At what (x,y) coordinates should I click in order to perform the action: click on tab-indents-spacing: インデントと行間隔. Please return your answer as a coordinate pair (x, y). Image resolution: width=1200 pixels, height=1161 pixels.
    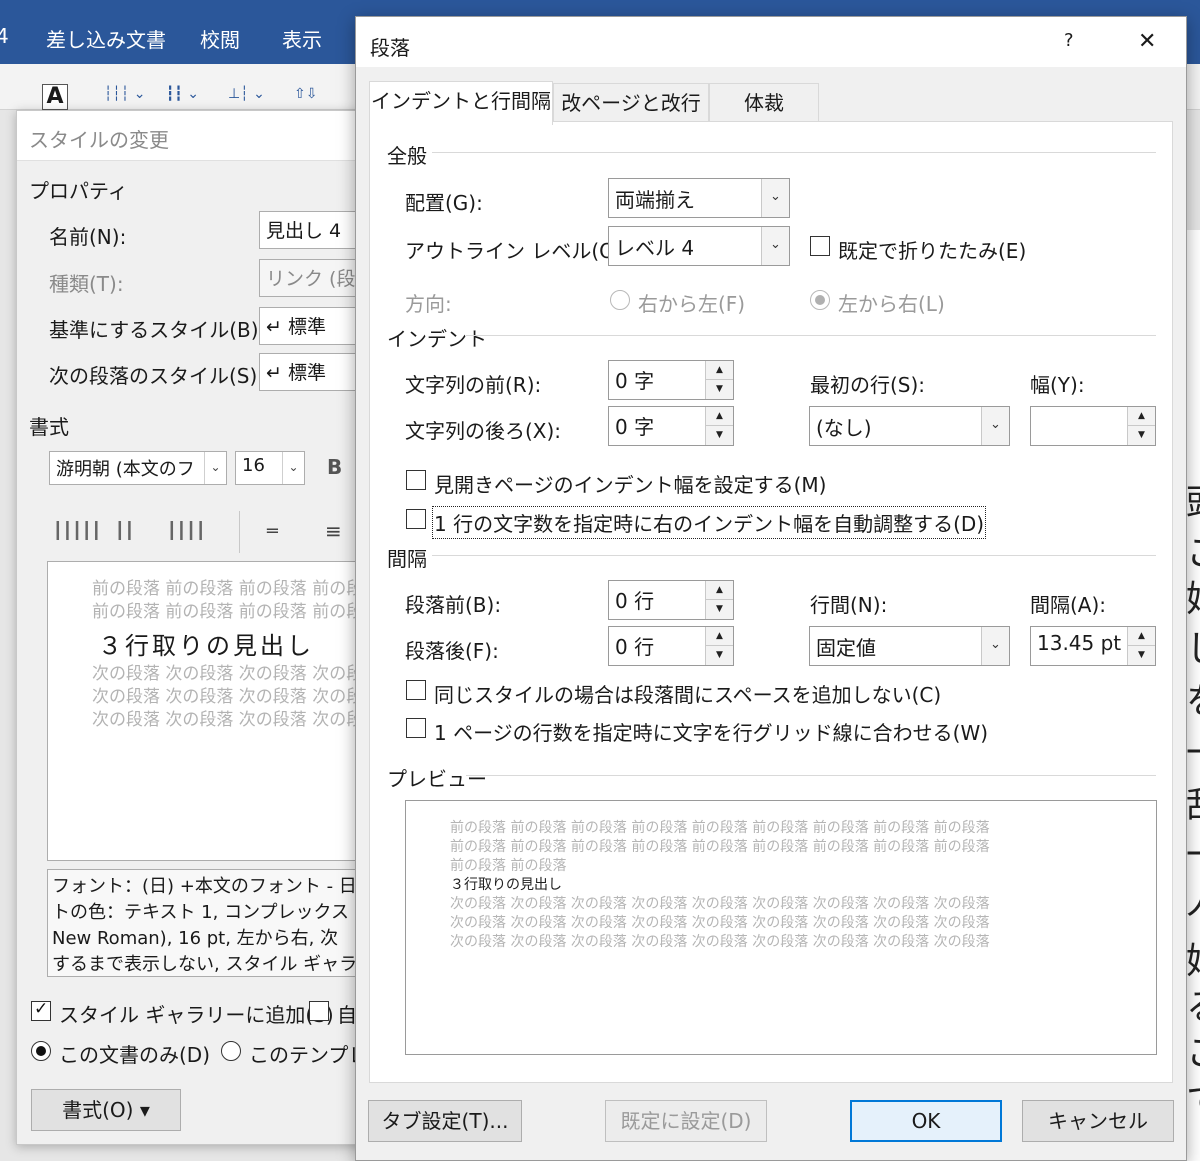
    Looking at the image, I should click on (461, 103).